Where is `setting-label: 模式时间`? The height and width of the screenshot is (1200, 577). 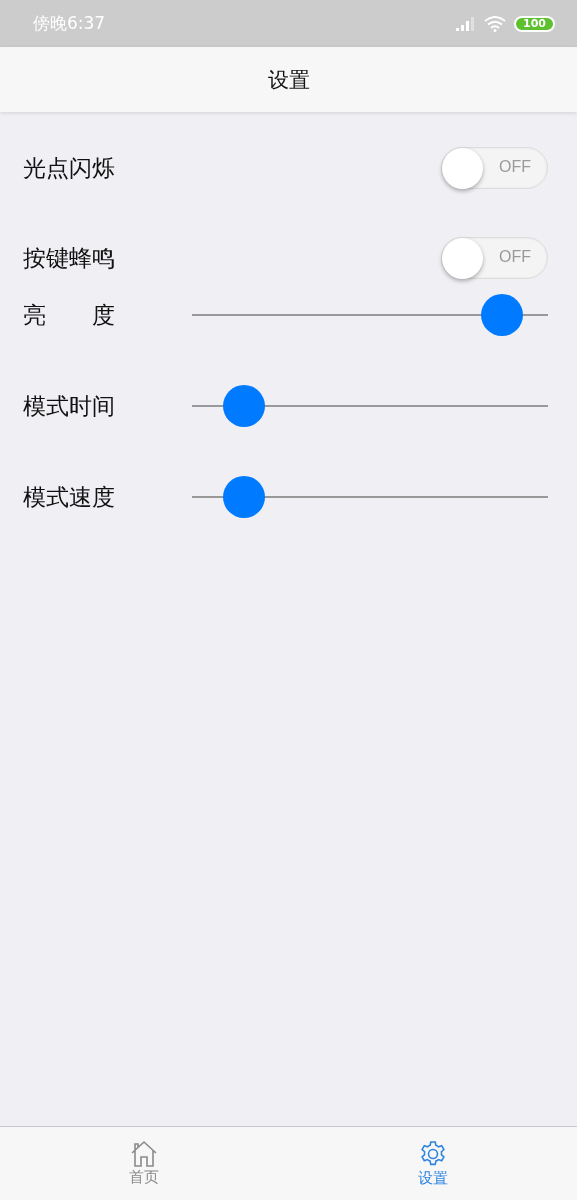 setting-label: 模式时间 is located at coordinates (69, 406).